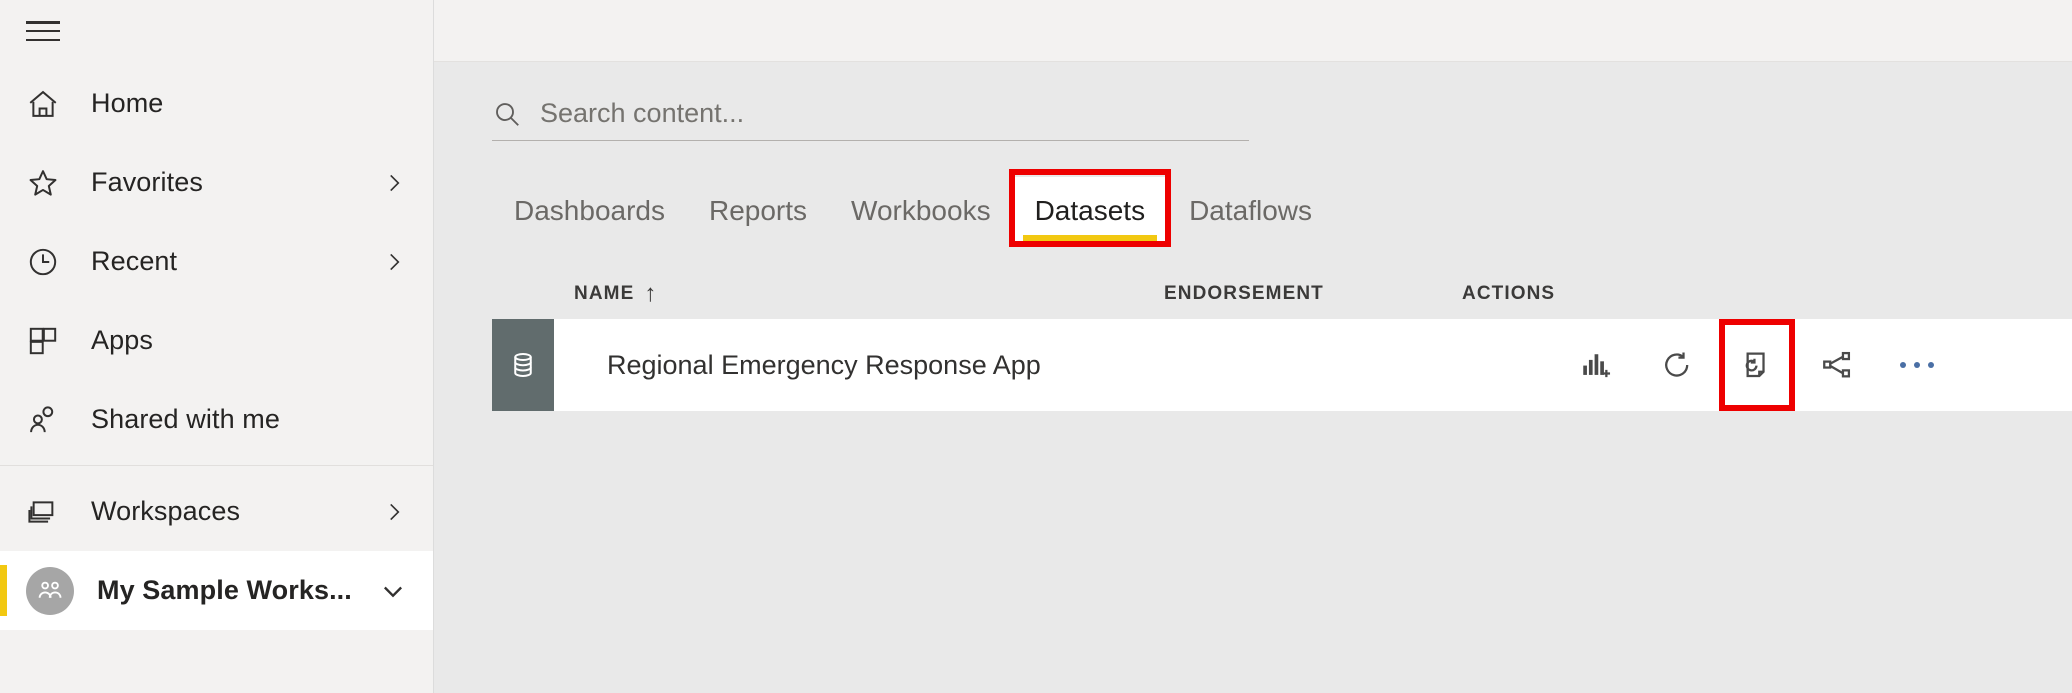 Image resolution: width=2072 pixels, height=693 pixels. Describe the element at coordinates (127, 103) in the screenshot. I see `sidebar-item-label: Home` at that location.